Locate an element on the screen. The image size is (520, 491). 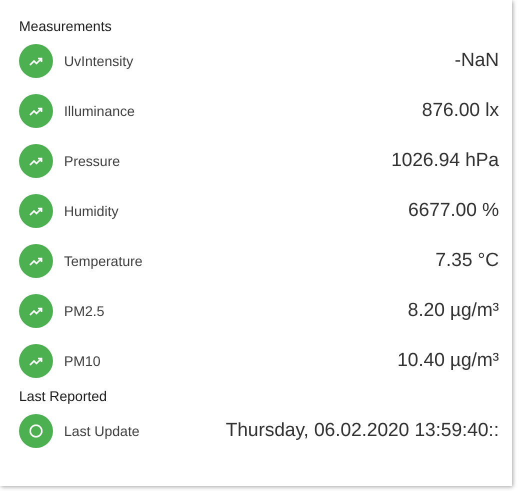
circle-icon is located at coordinates (36, 431).